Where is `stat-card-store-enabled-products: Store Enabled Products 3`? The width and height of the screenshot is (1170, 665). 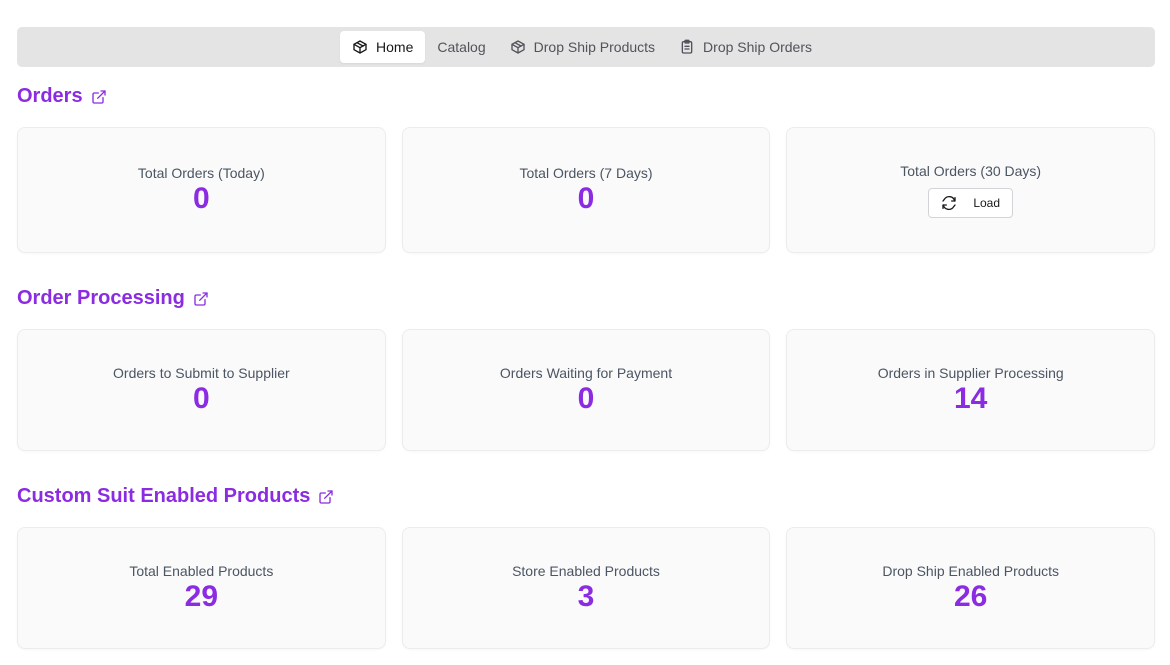
stat-card-store-enabled-products: Store Enabled Products 3 is located at coordinates (586, 588).